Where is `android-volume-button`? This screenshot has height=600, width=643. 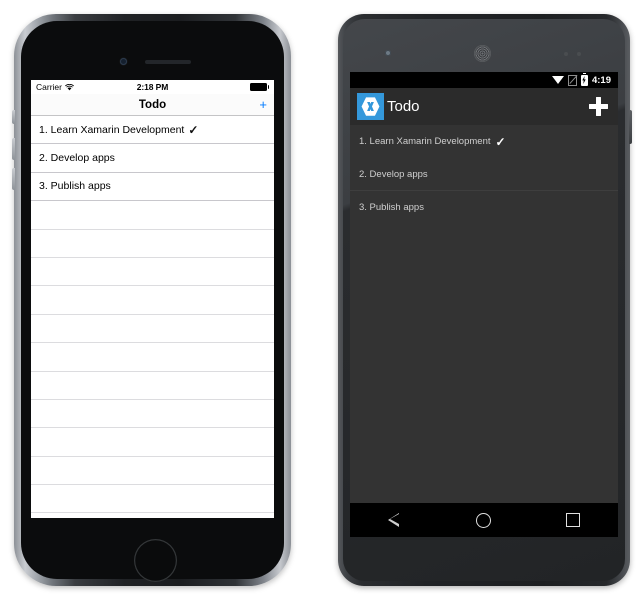
android-volume-button is located at coordinates (630, 127).